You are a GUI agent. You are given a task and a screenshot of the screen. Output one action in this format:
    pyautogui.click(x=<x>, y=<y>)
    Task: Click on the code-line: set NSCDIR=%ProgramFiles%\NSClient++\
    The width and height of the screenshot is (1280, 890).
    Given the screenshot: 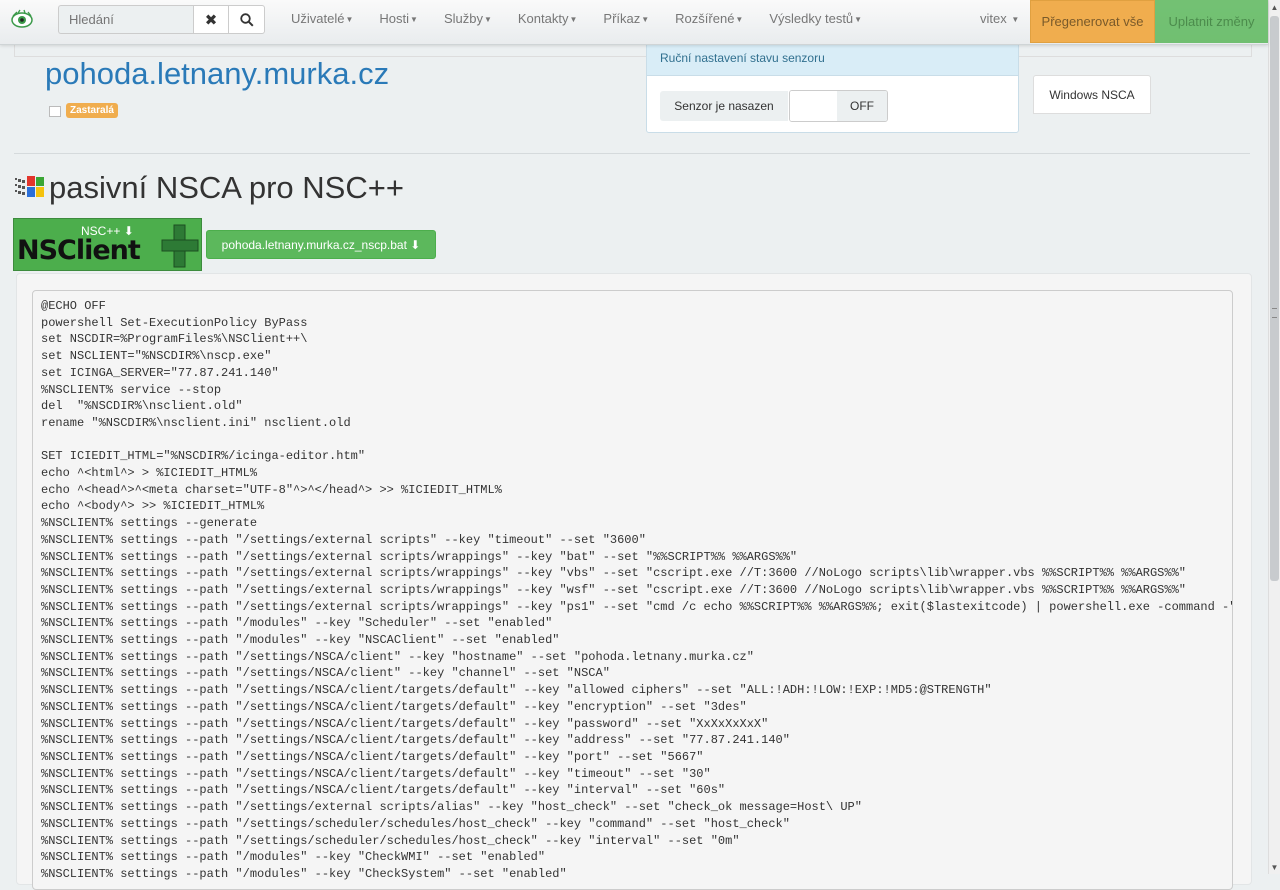 What is the action you would take?
    pyautogui.click(x=174, y=339)
    